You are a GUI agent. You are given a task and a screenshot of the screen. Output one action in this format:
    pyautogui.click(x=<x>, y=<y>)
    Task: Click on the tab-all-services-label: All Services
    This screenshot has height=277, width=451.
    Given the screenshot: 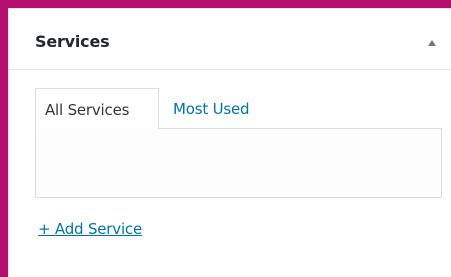 What is the action you would take?
    pyautogui.click(x=87, y=110)
    